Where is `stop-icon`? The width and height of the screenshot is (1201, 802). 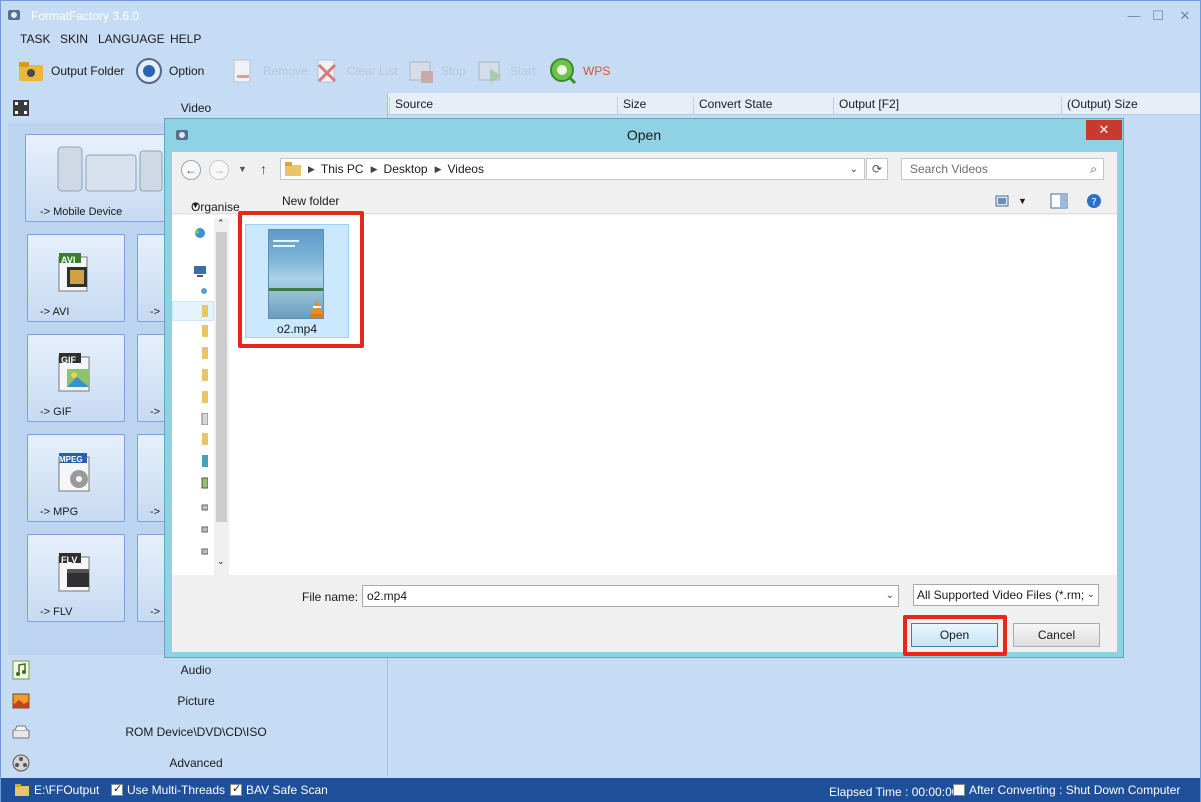
stop-icon is located at coordinates (421, 72).